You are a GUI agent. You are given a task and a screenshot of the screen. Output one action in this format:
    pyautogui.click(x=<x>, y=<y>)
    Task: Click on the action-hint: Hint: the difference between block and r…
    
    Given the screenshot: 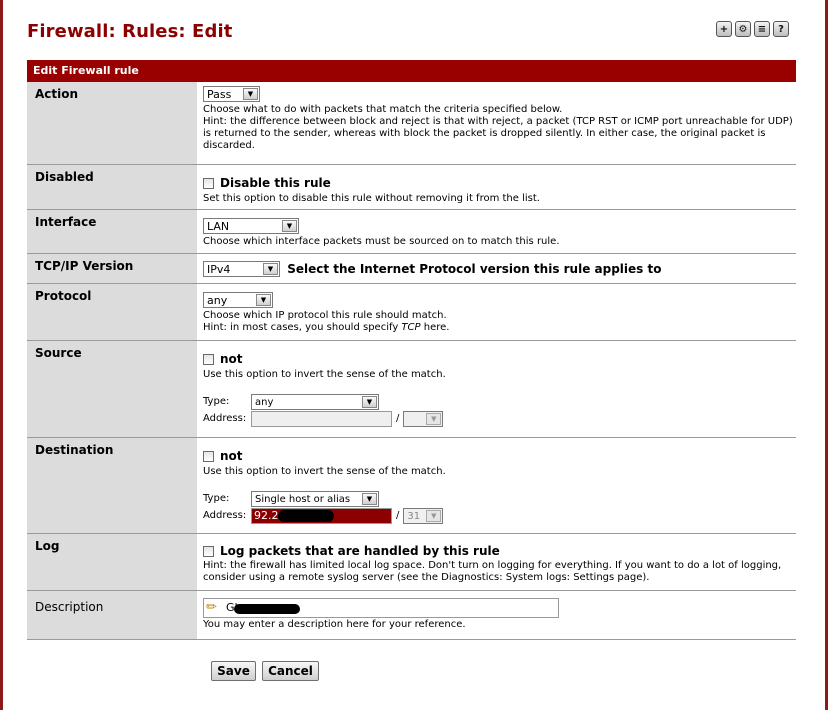 What is the action you would take?
    pyautogui.click(x=498, y=133)
    